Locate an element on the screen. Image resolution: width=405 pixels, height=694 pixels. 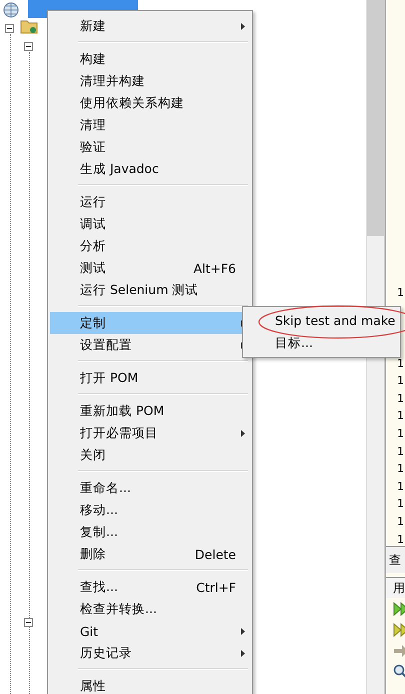
menu-item-label: 历史记录 is located at coordinates (106, 653).